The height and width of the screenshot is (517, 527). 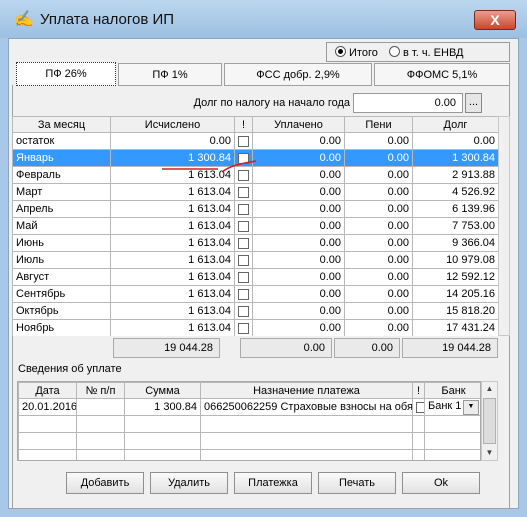 What do you see at coordinates (442, 74) in the screenshot?
I see `tab-ffoms: ФФОМС 5,1%` at bounding box center [442, 74].